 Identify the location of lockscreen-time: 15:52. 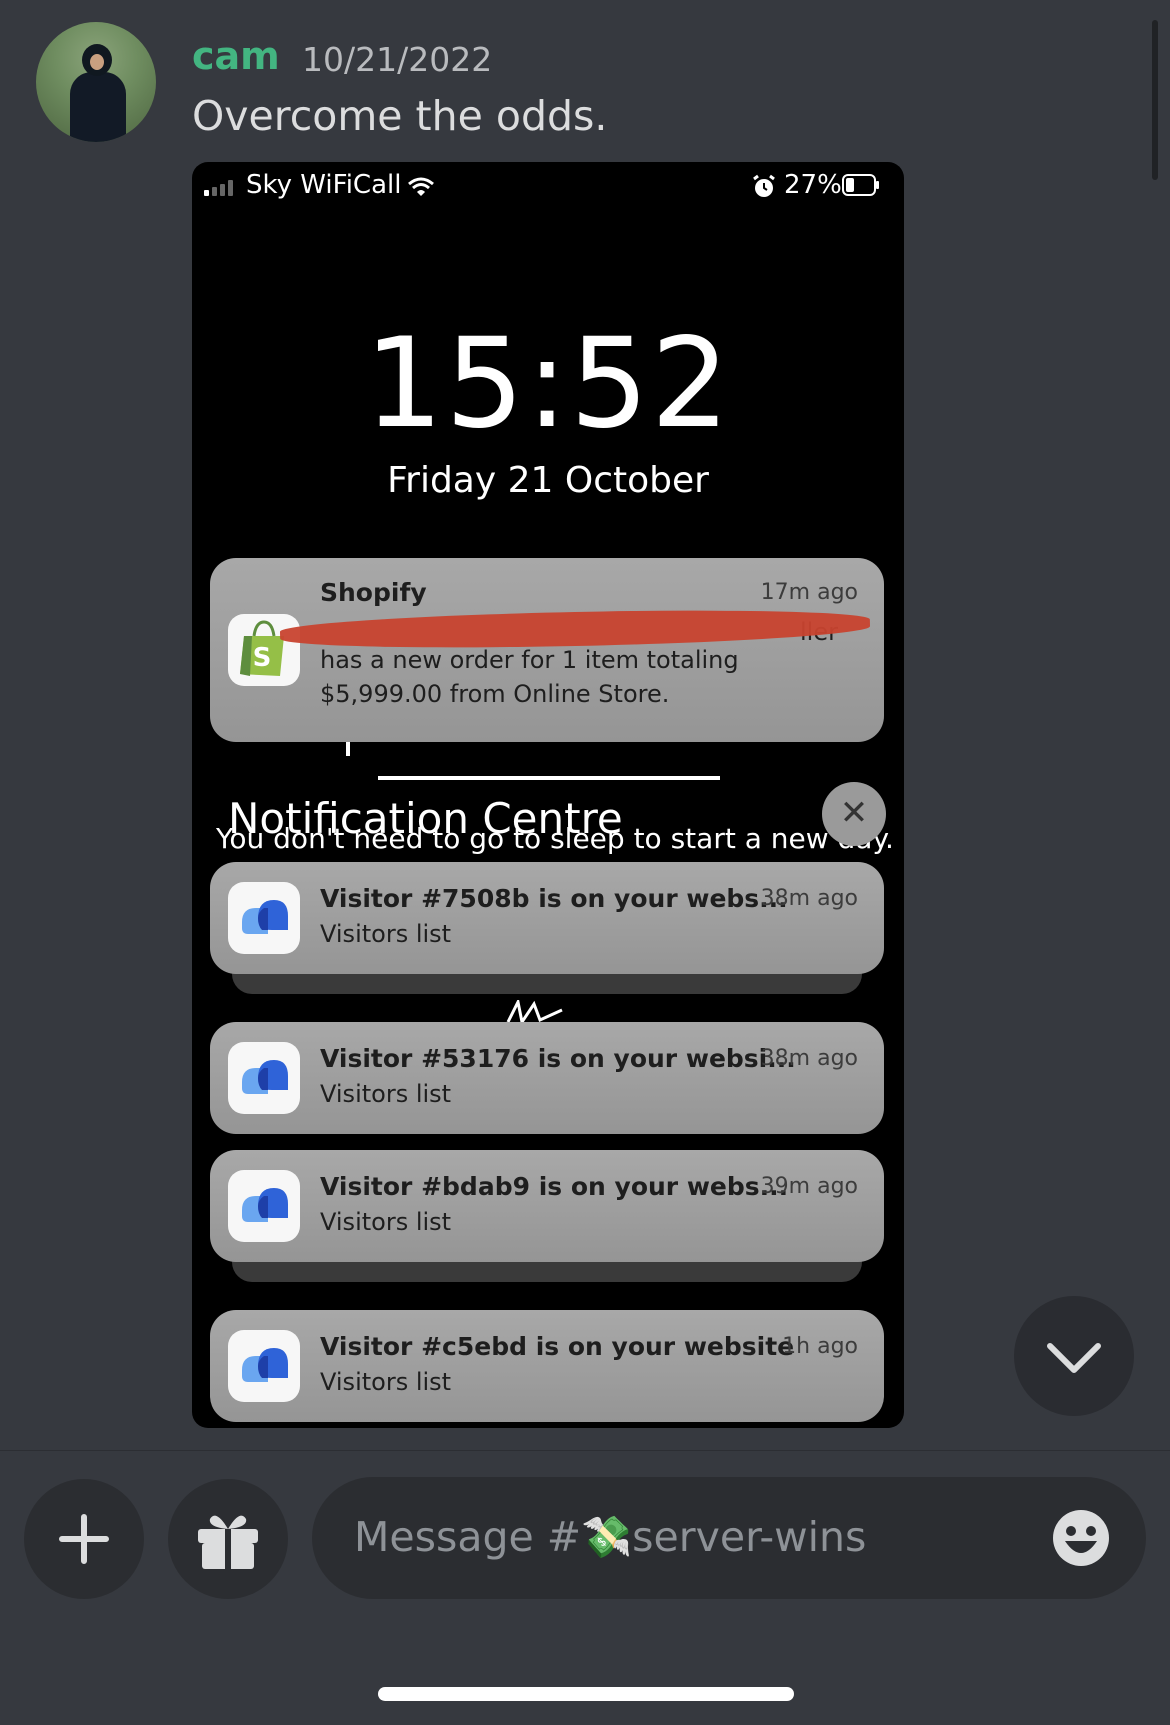
(548, 384).